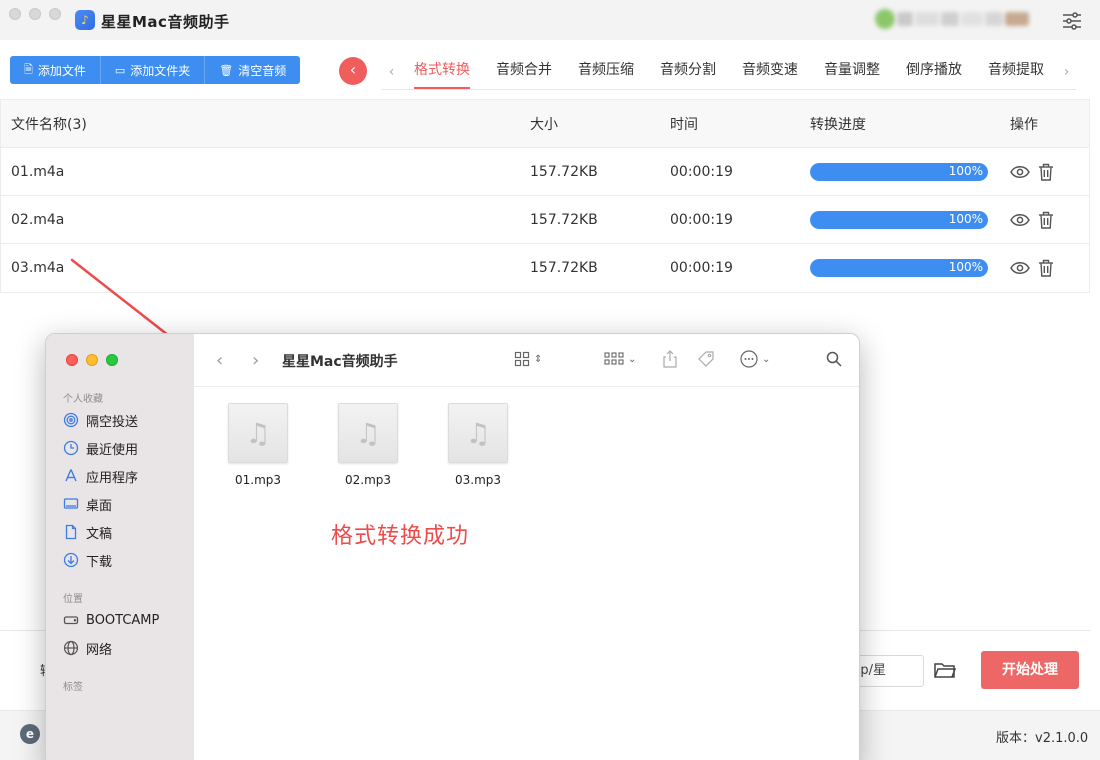  Describe the element at coordinates (165, 22) in the screenshot. I see `app-title: 星星Mac音频助手` at that location.